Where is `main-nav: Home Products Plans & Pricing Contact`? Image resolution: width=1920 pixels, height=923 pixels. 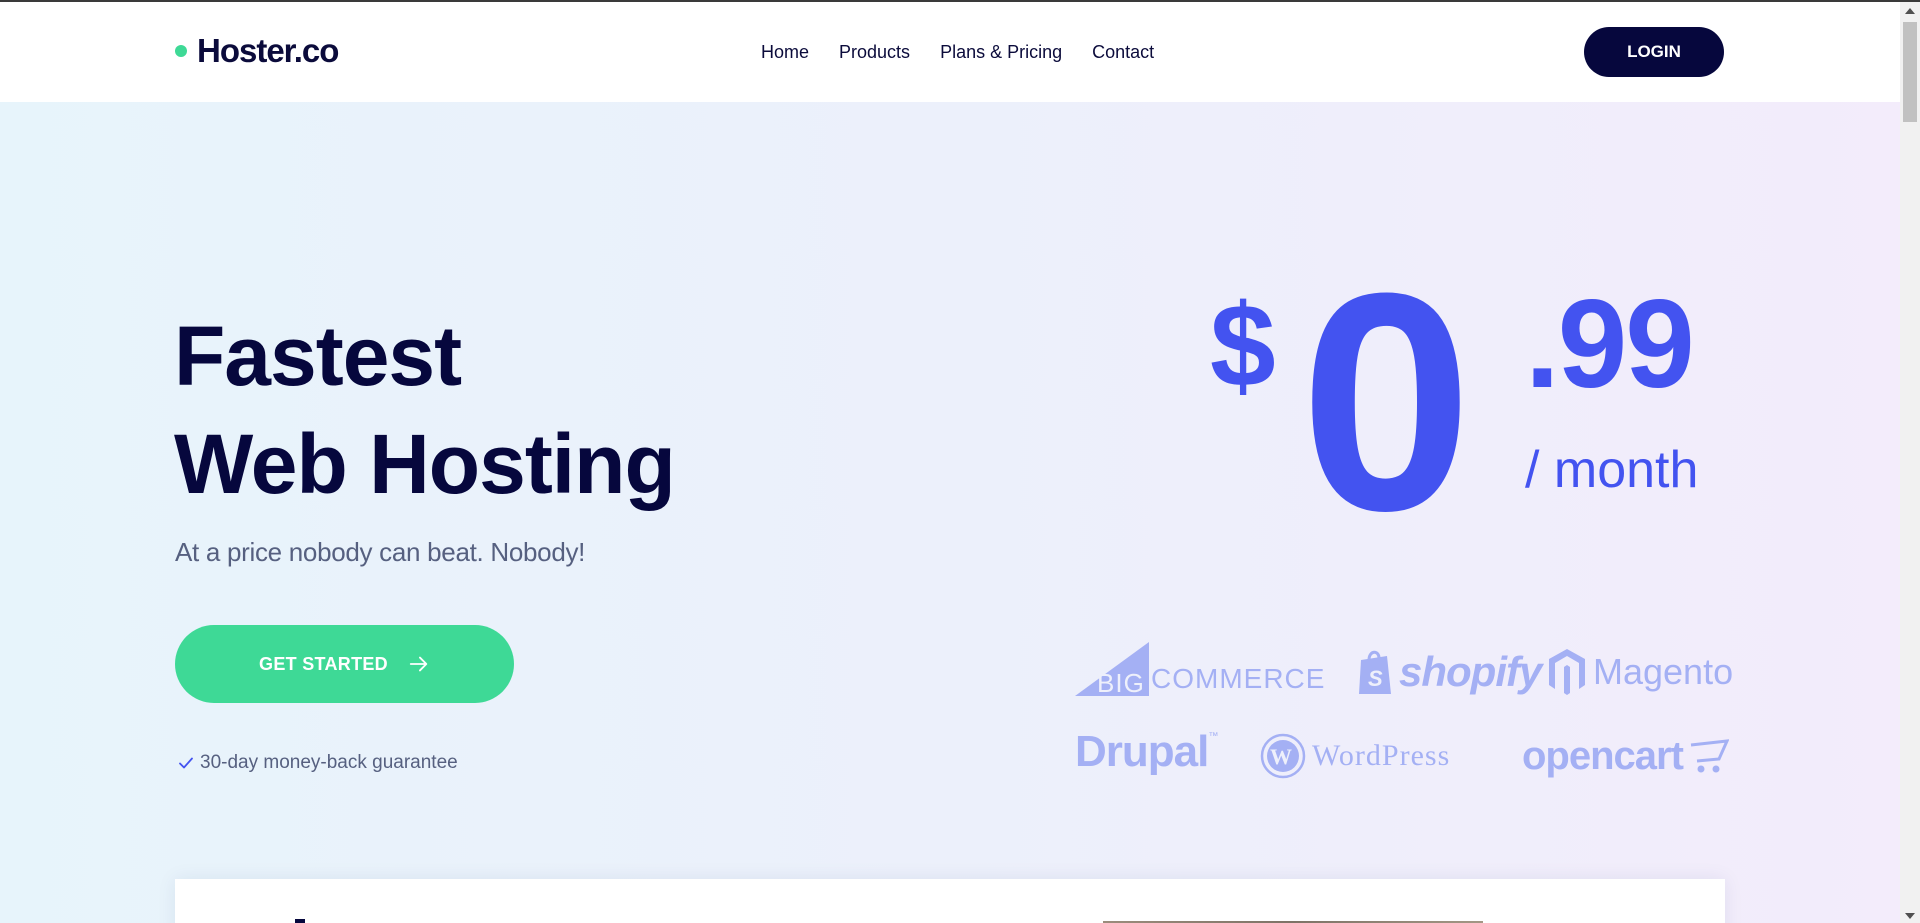 main-nav: Home Products Plans & Pricing Contact is located at coordinates (957, 52).